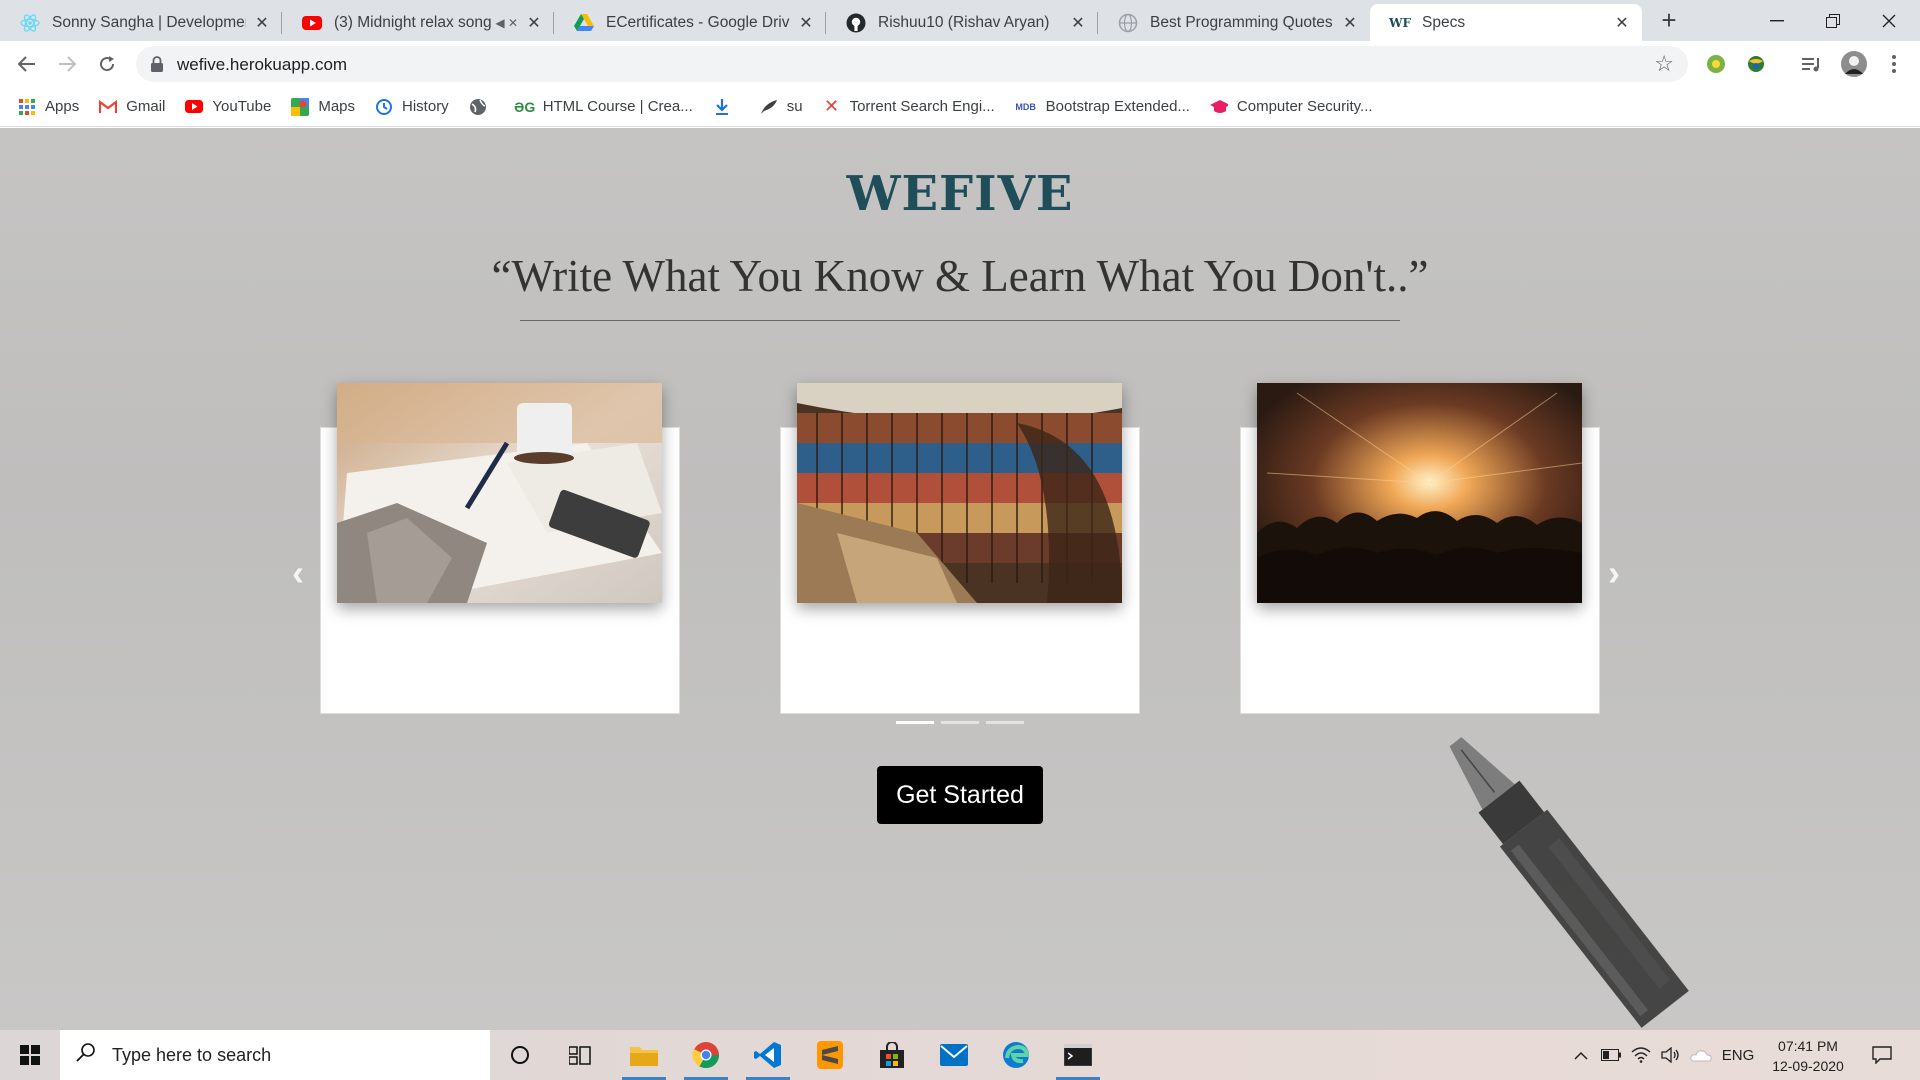 The height and width of the screenshot is (1080, 1920). Describe the element at coordinates (1716, 64) in the screenshot. I see `extension-green-icon` at that location.